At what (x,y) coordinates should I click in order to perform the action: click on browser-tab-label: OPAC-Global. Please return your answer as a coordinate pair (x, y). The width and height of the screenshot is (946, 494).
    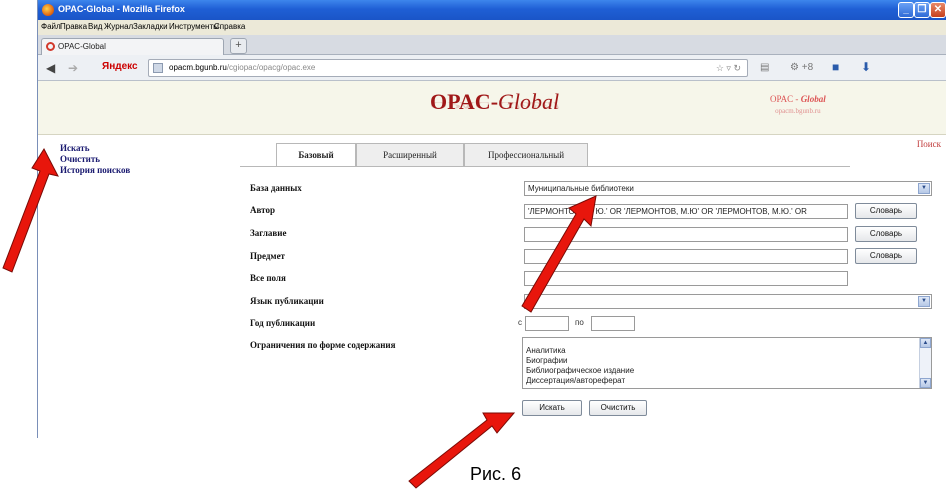
    Looking at the image, I should click on (82, 46).